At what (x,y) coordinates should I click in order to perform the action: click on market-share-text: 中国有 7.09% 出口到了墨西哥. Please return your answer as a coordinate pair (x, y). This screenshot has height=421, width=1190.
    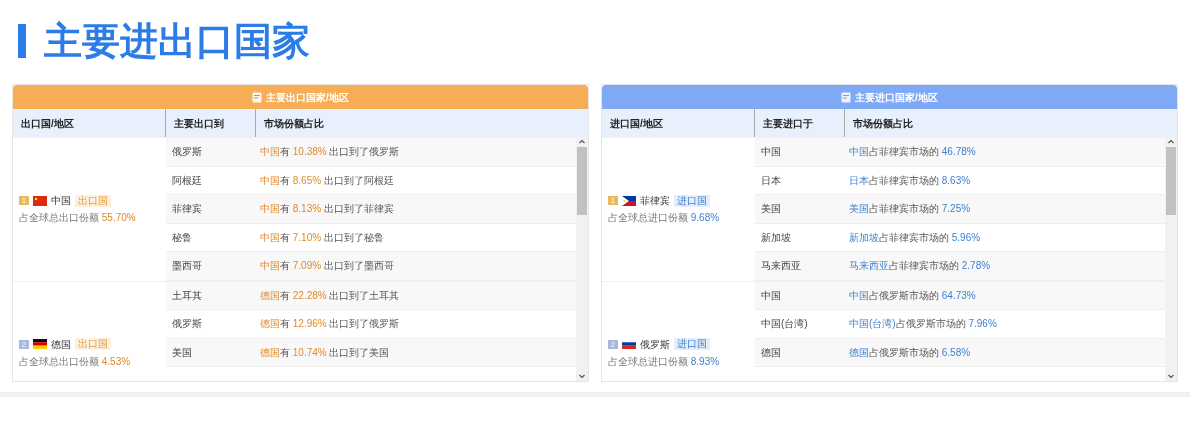
    Looking at the image, I should click on (327, 266).